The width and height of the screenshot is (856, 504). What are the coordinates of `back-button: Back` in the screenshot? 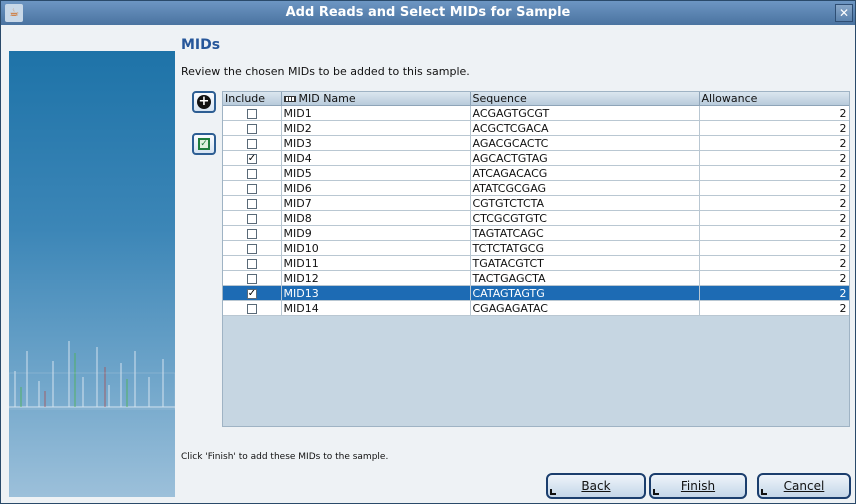 It's located at (596, 486).